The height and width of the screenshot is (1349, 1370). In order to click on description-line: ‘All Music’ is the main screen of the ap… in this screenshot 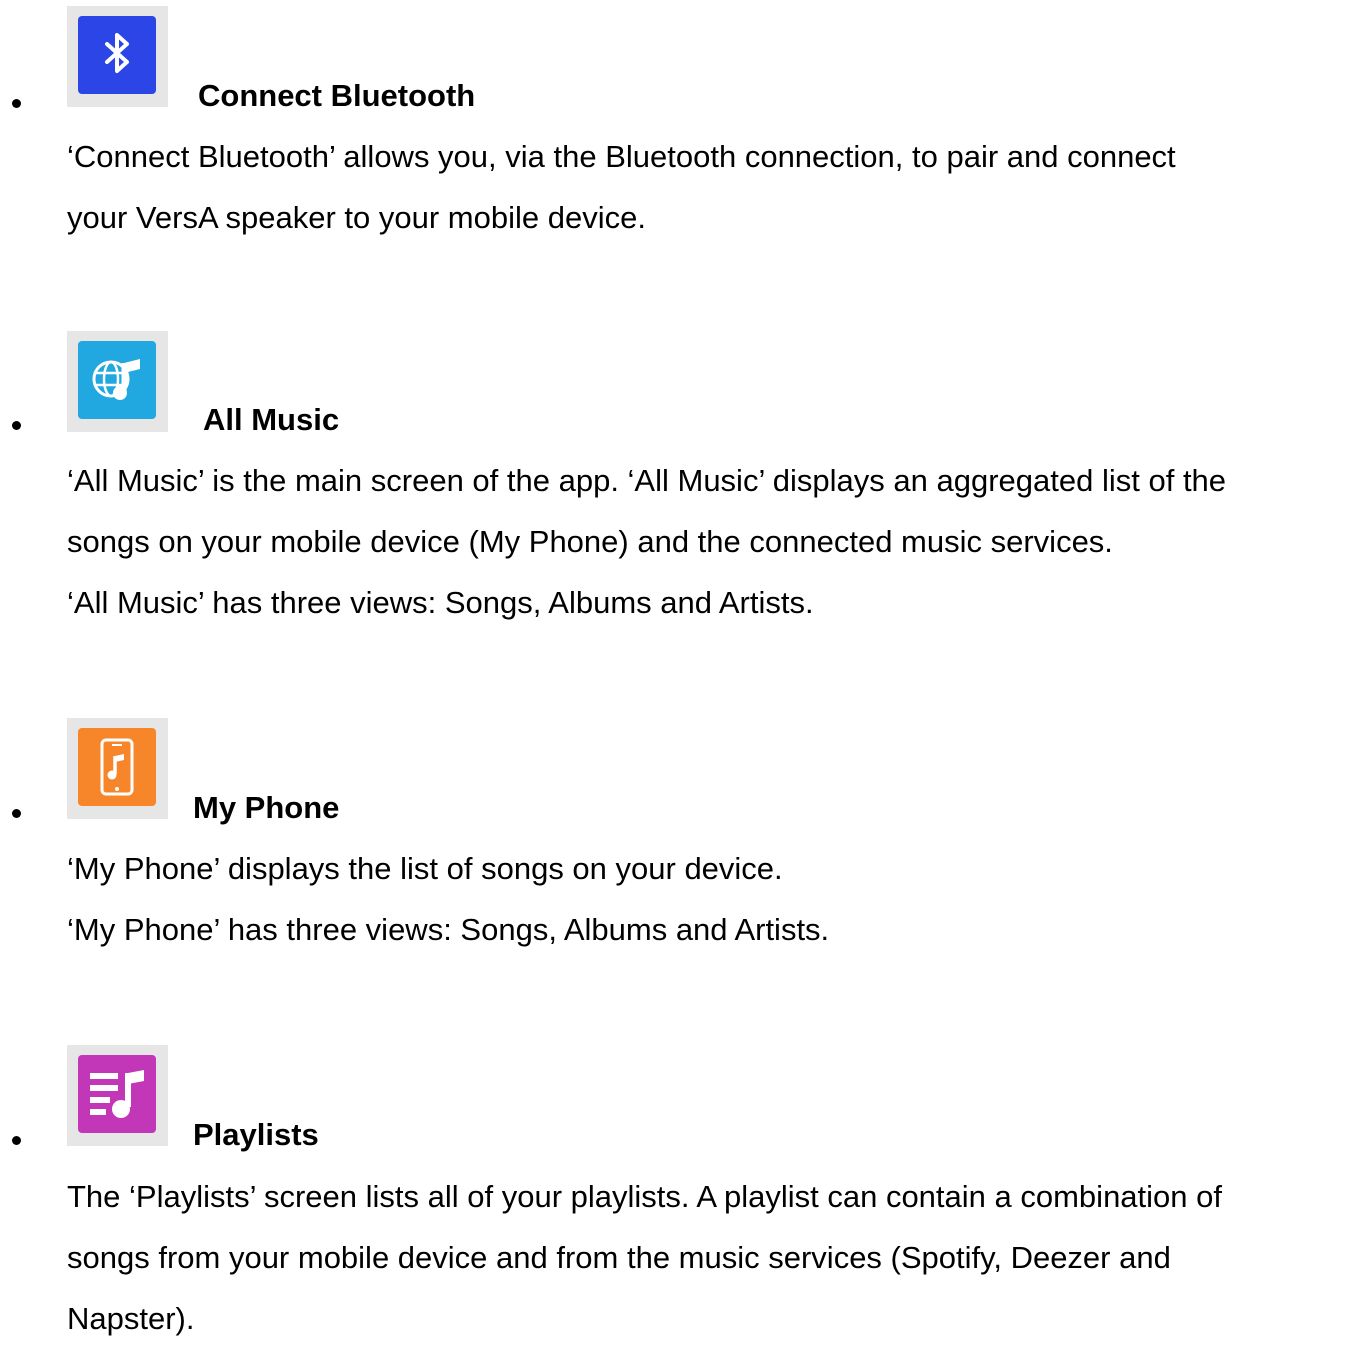, I will do `click(647, 480)`.